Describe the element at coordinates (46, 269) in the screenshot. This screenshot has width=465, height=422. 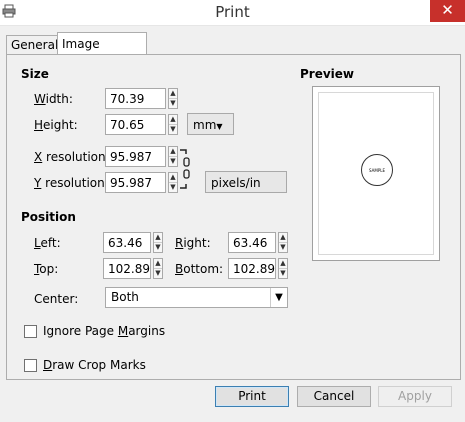
I see `top-label: Top:` at that location.